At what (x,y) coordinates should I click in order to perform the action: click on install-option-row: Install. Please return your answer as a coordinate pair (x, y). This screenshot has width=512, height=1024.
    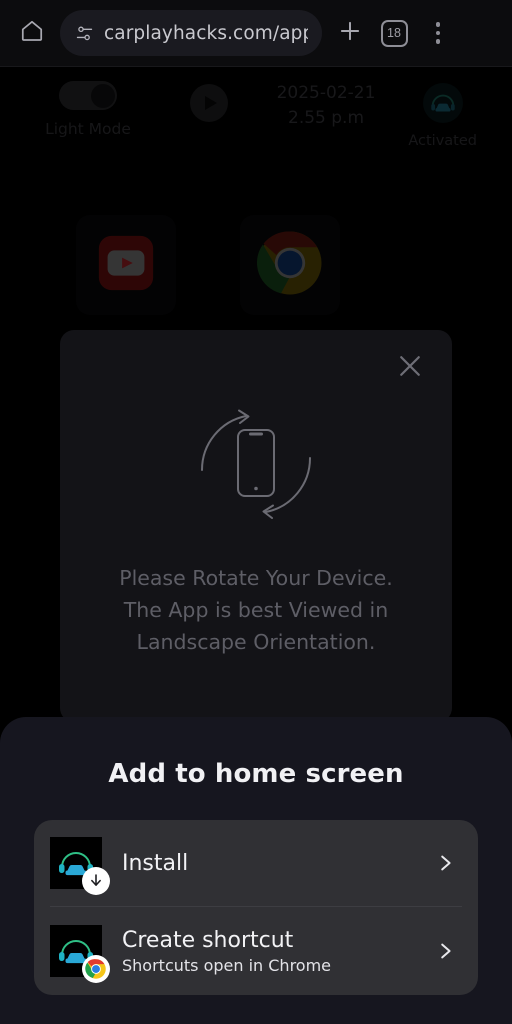
    Looking at the image, I should click on (256, 863).